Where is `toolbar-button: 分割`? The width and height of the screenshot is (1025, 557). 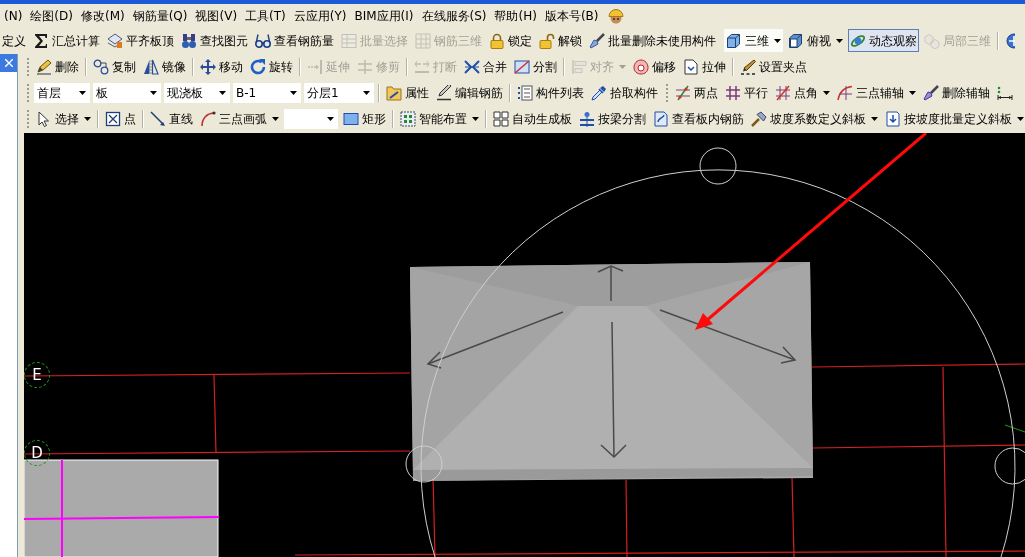 toolbar-button: 分割 is located at coordinates (535, 67).